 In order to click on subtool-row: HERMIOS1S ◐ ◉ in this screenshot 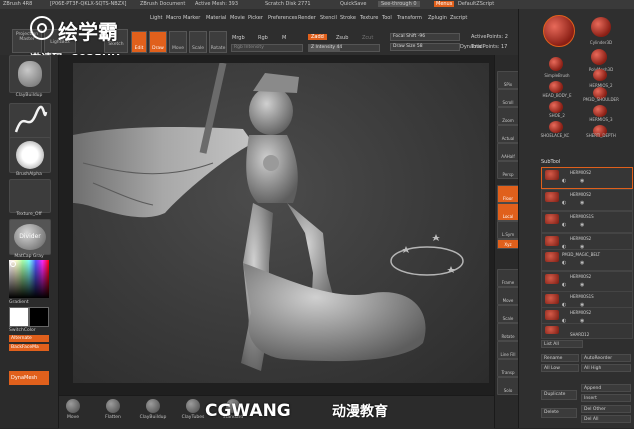, I will do `click(587, 222)`.